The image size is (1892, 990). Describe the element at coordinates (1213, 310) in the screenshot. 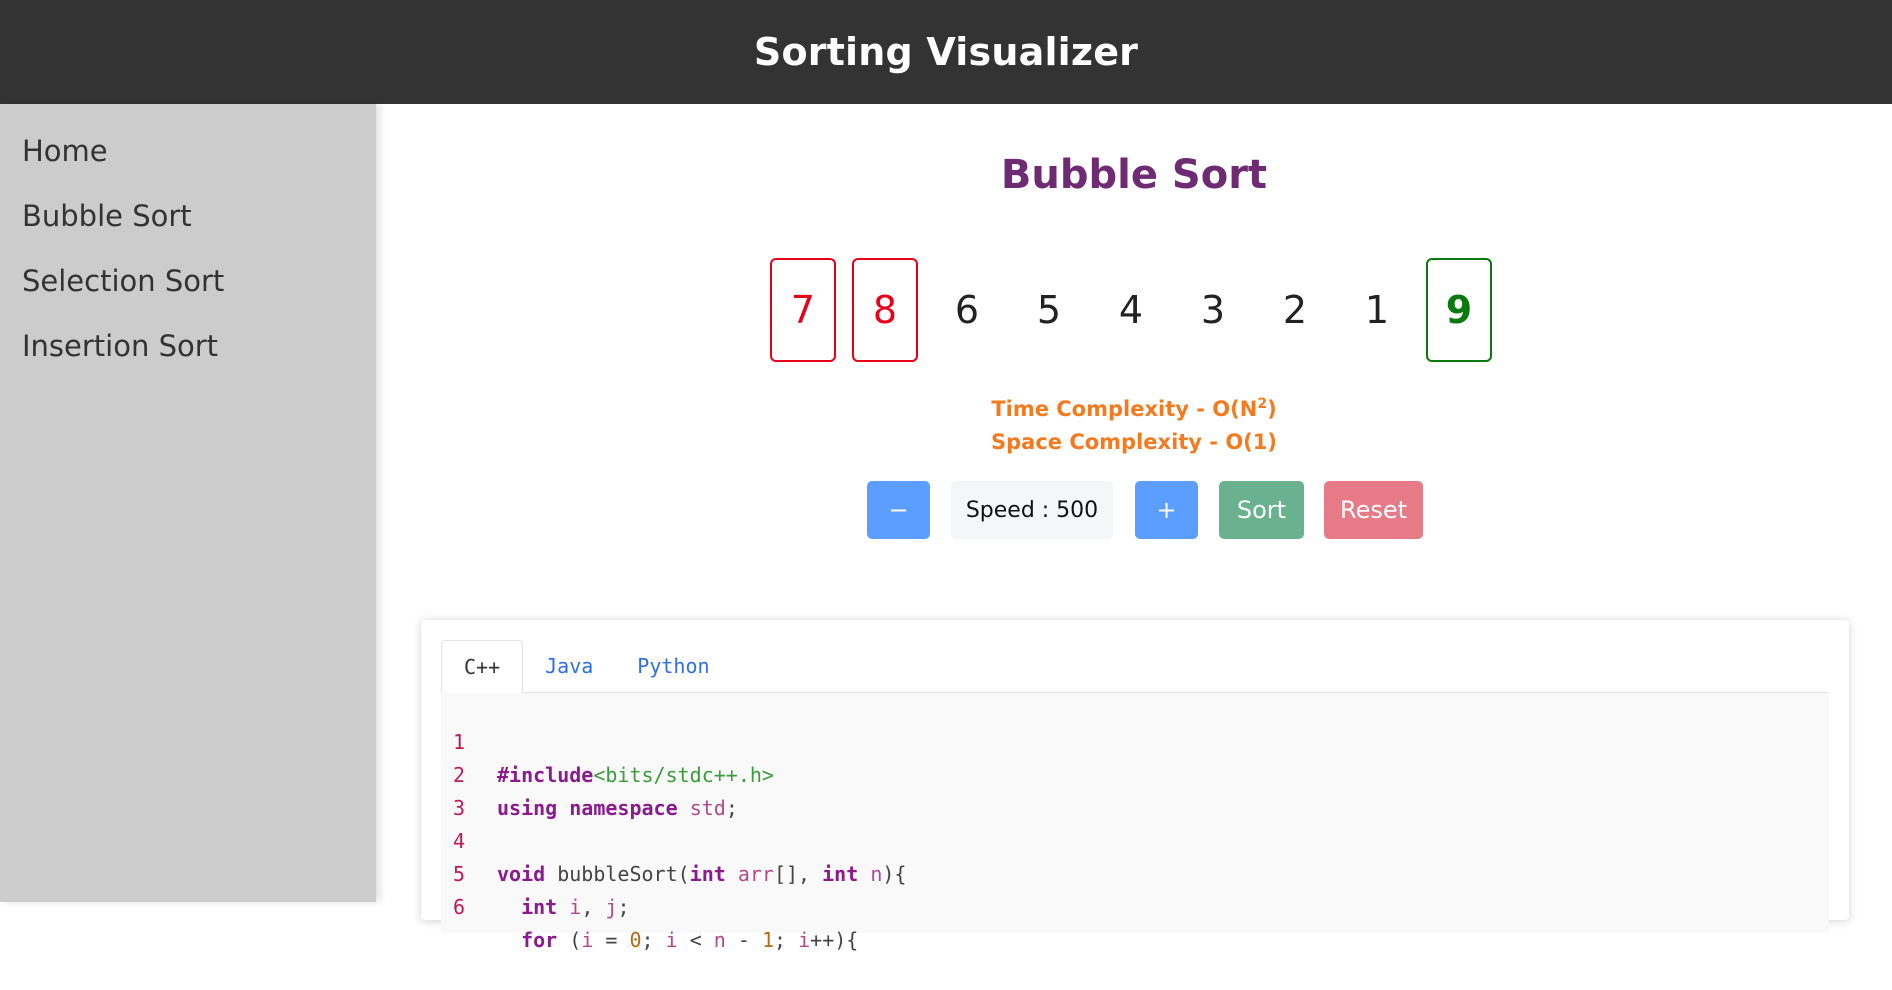

I see `array-cell: 3` at that location.